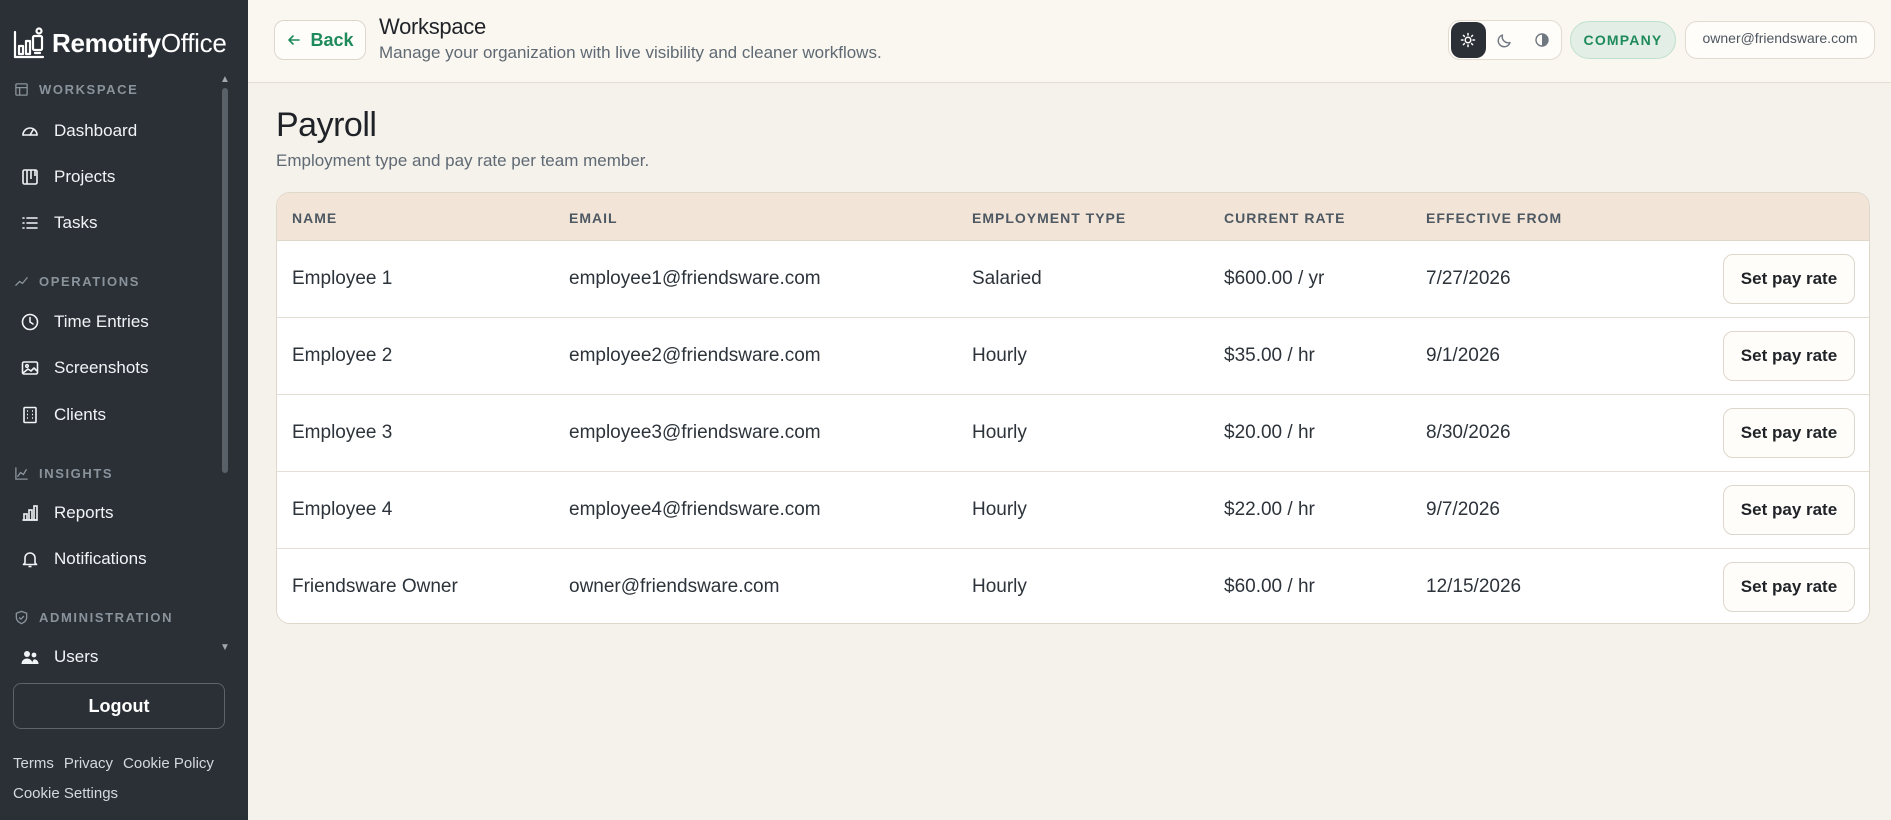 This screenshot has height=820, width=1891. I want to click on column-header-name: NAME, so click(315, 218).